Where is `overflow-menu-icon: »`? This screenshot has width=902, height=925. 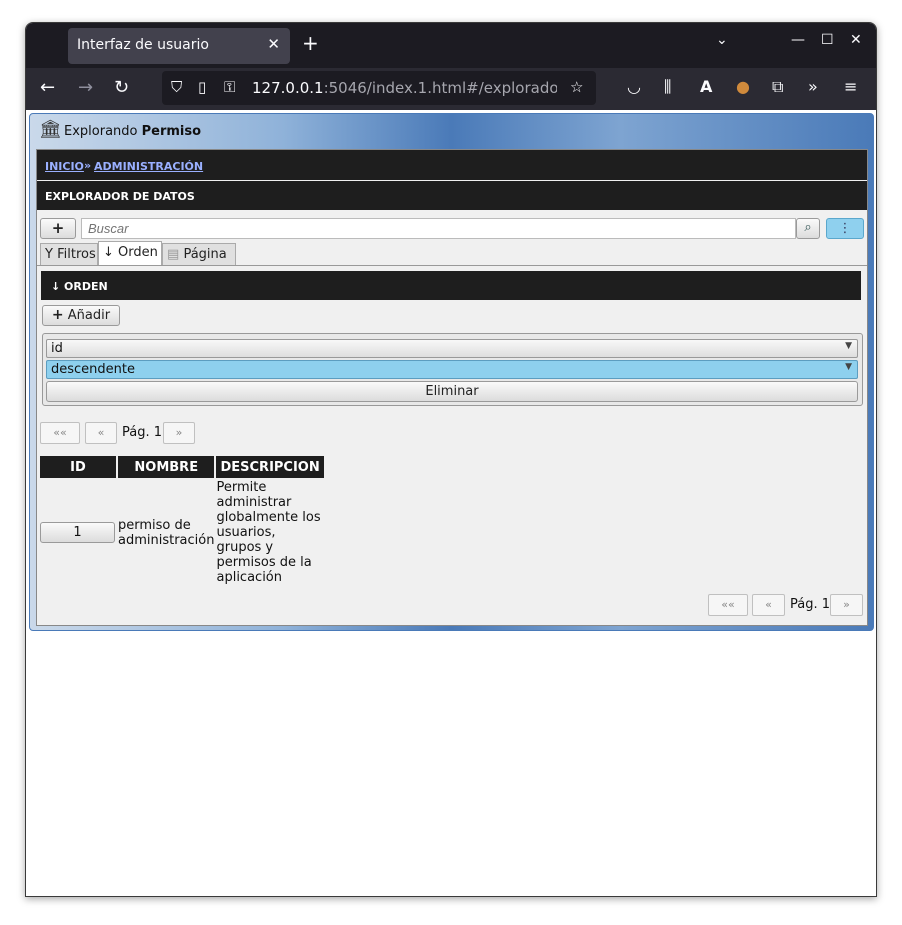 overflow-menu-icon: » is located at coordinates (813, 86).